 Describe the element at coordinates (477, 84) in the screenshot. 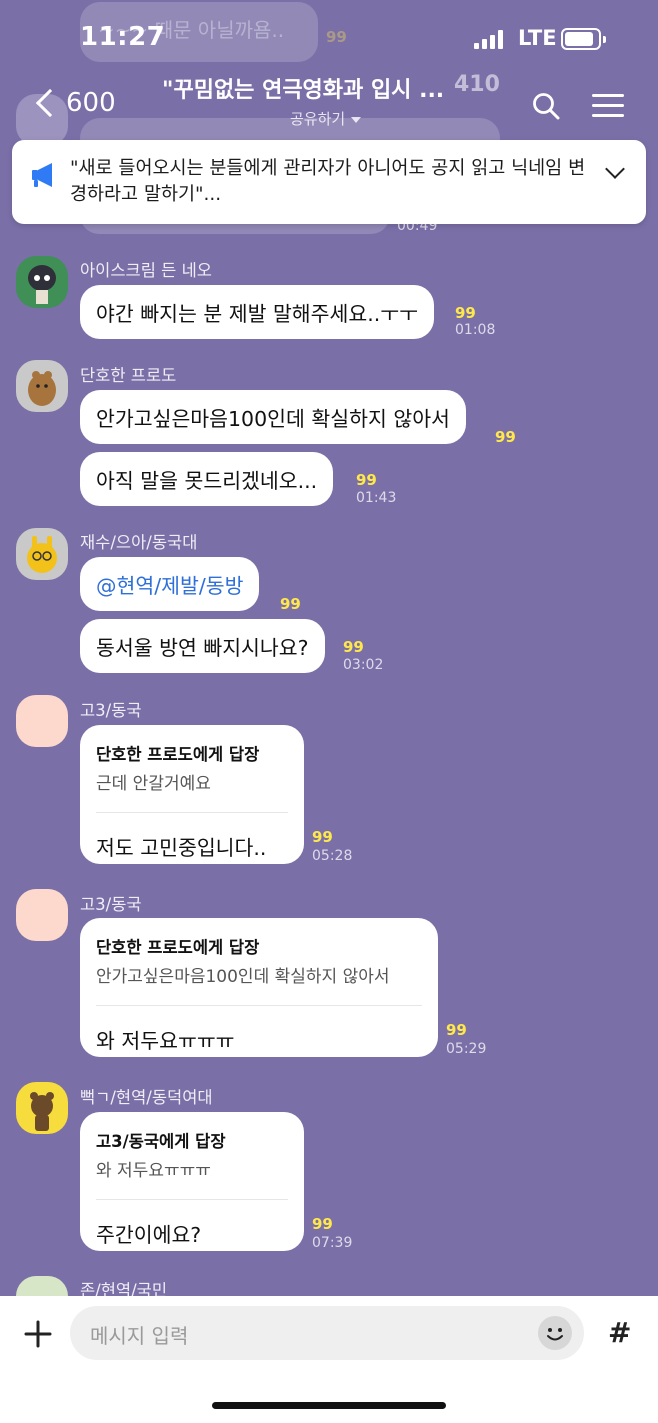

I see `member-count: 410` at that location.